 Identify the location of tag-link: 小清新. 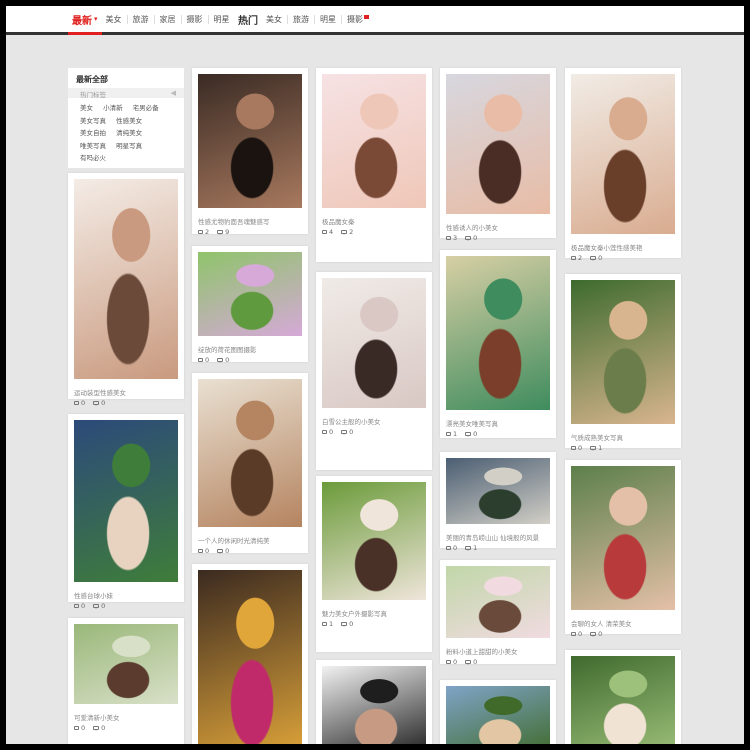
(113, 108).